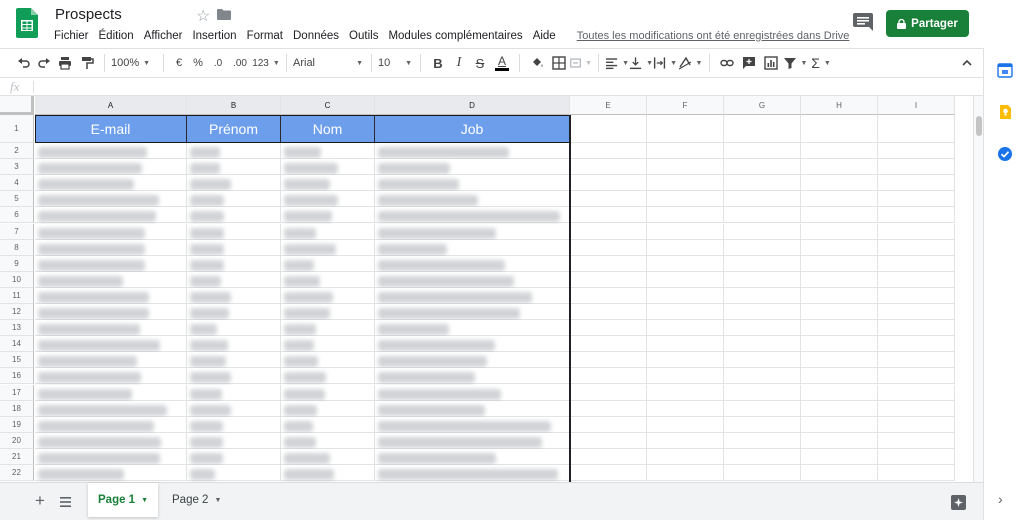  Describe the element at coordinates (329, 63) in the screenshot. I see `font-select: Arial ▼` at that location.